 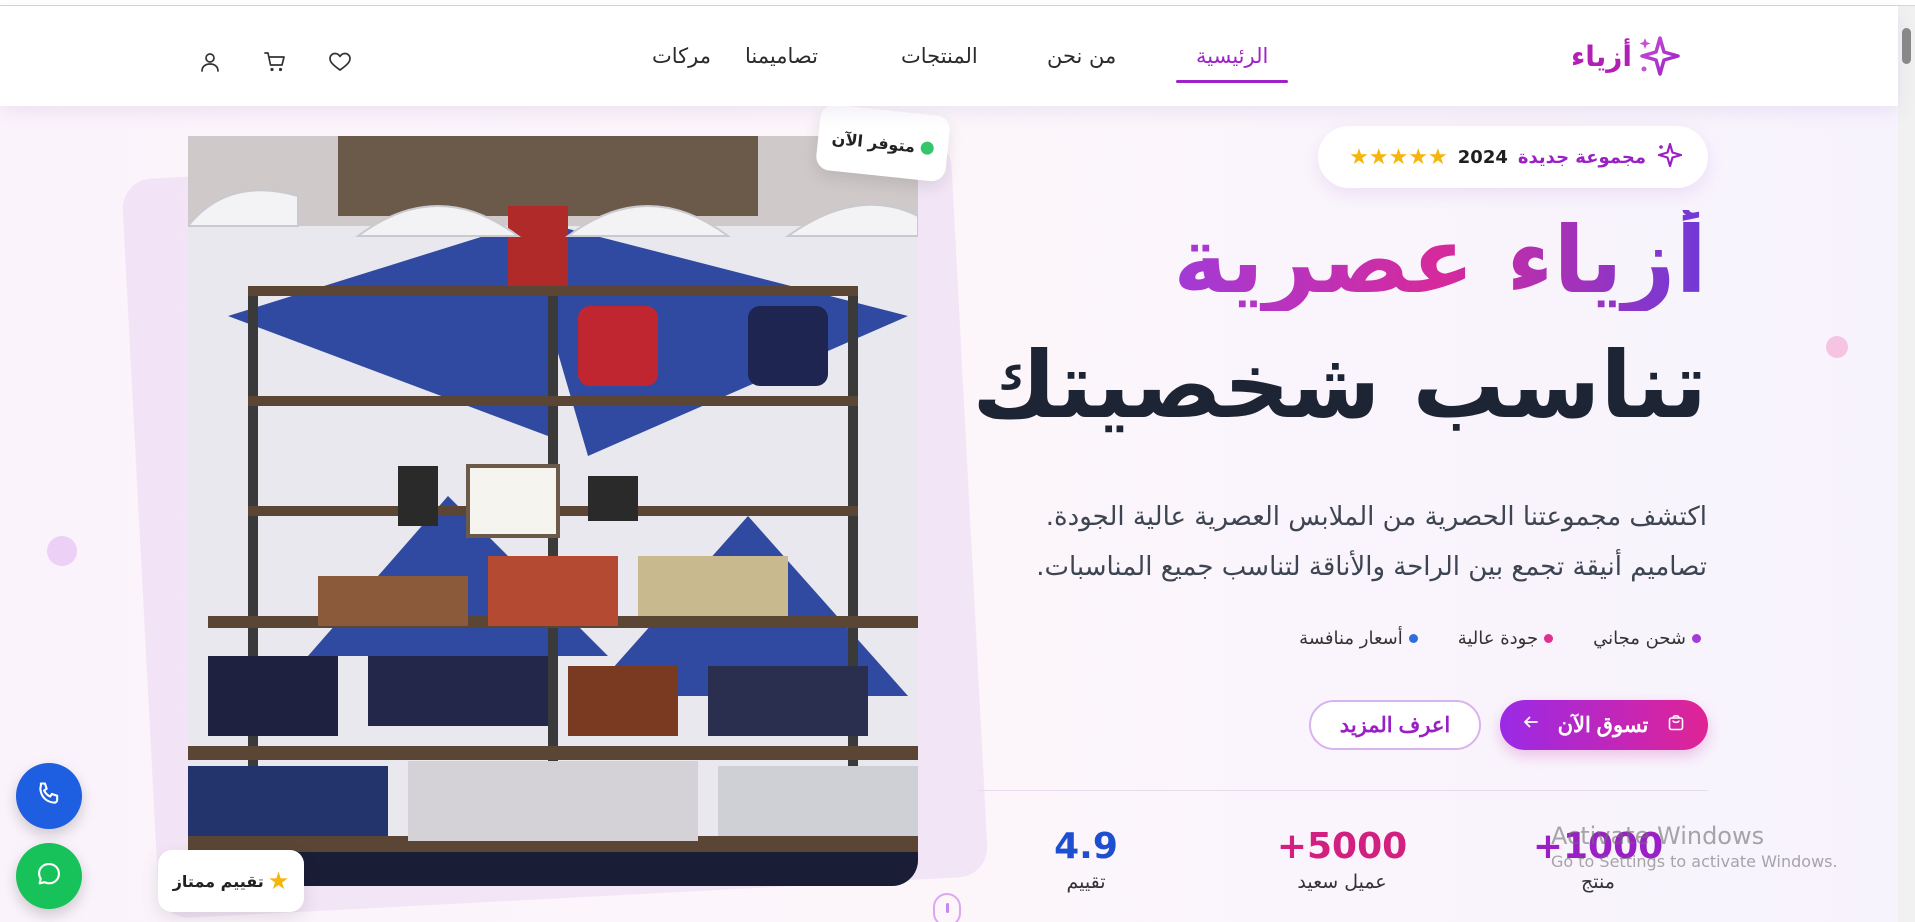 What do you see at coordinates (1351, 638) in the screenshot?
I see `feature-label: أسعار منافسة` at bounding box center [1351, 638].